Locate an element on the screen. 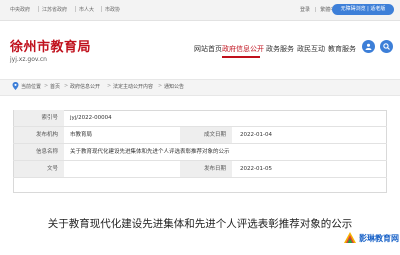  search-icon is located at coordinates (386, 46).